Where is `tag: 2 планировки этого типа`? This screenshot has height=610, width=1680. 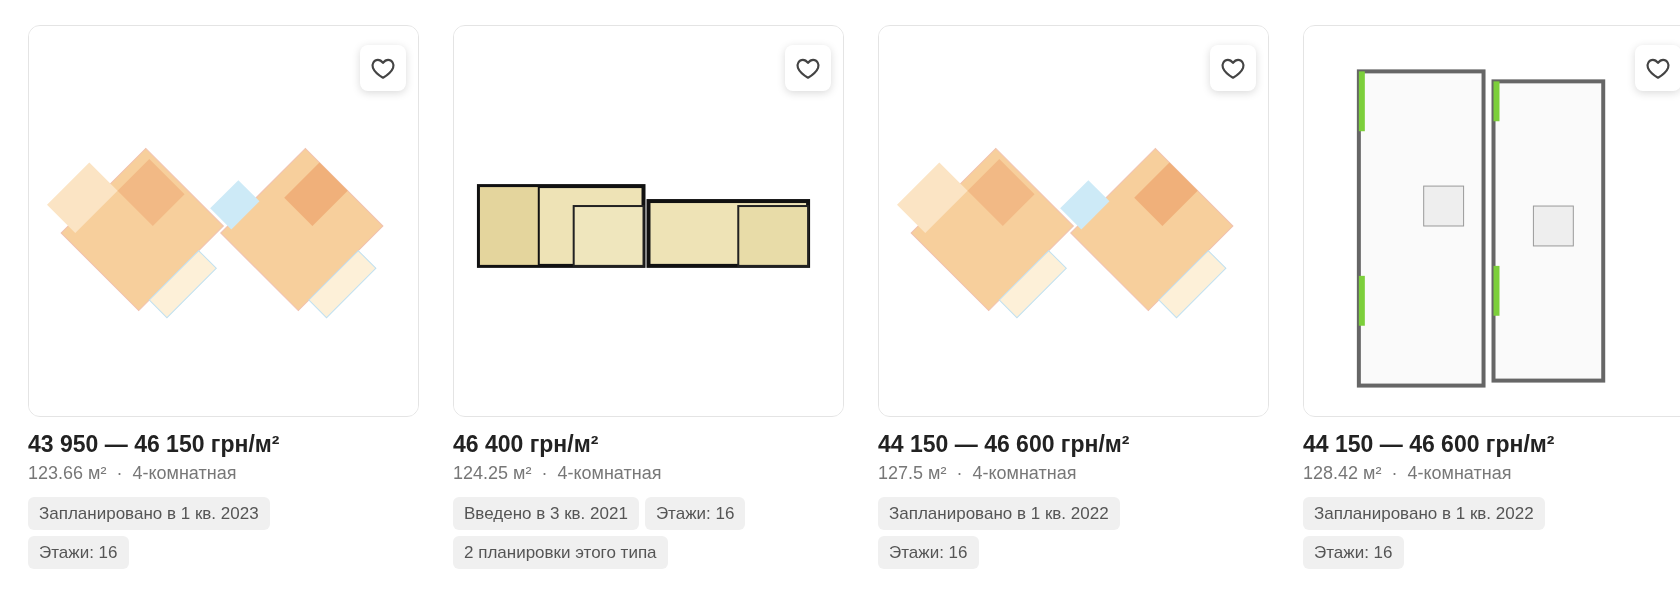 tag: 2 планировки этого типа is located at coordinates (560, 552).